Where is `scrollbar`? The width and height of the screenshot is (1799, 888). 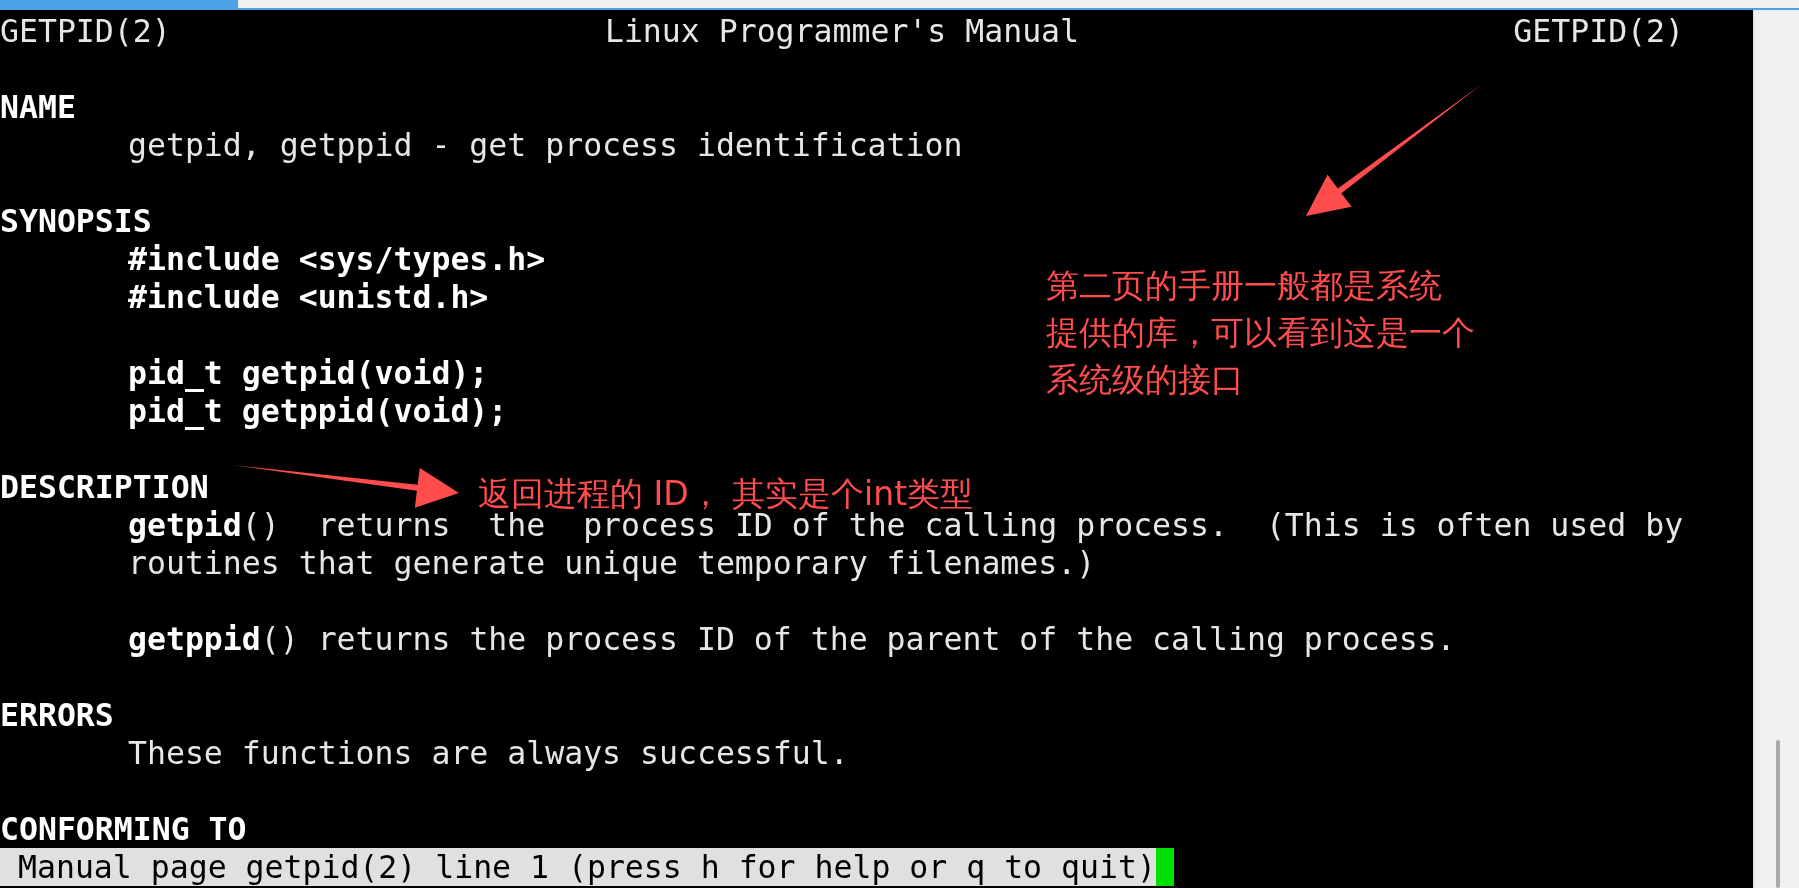
scrollbar is located at coordinates (1778, 814).